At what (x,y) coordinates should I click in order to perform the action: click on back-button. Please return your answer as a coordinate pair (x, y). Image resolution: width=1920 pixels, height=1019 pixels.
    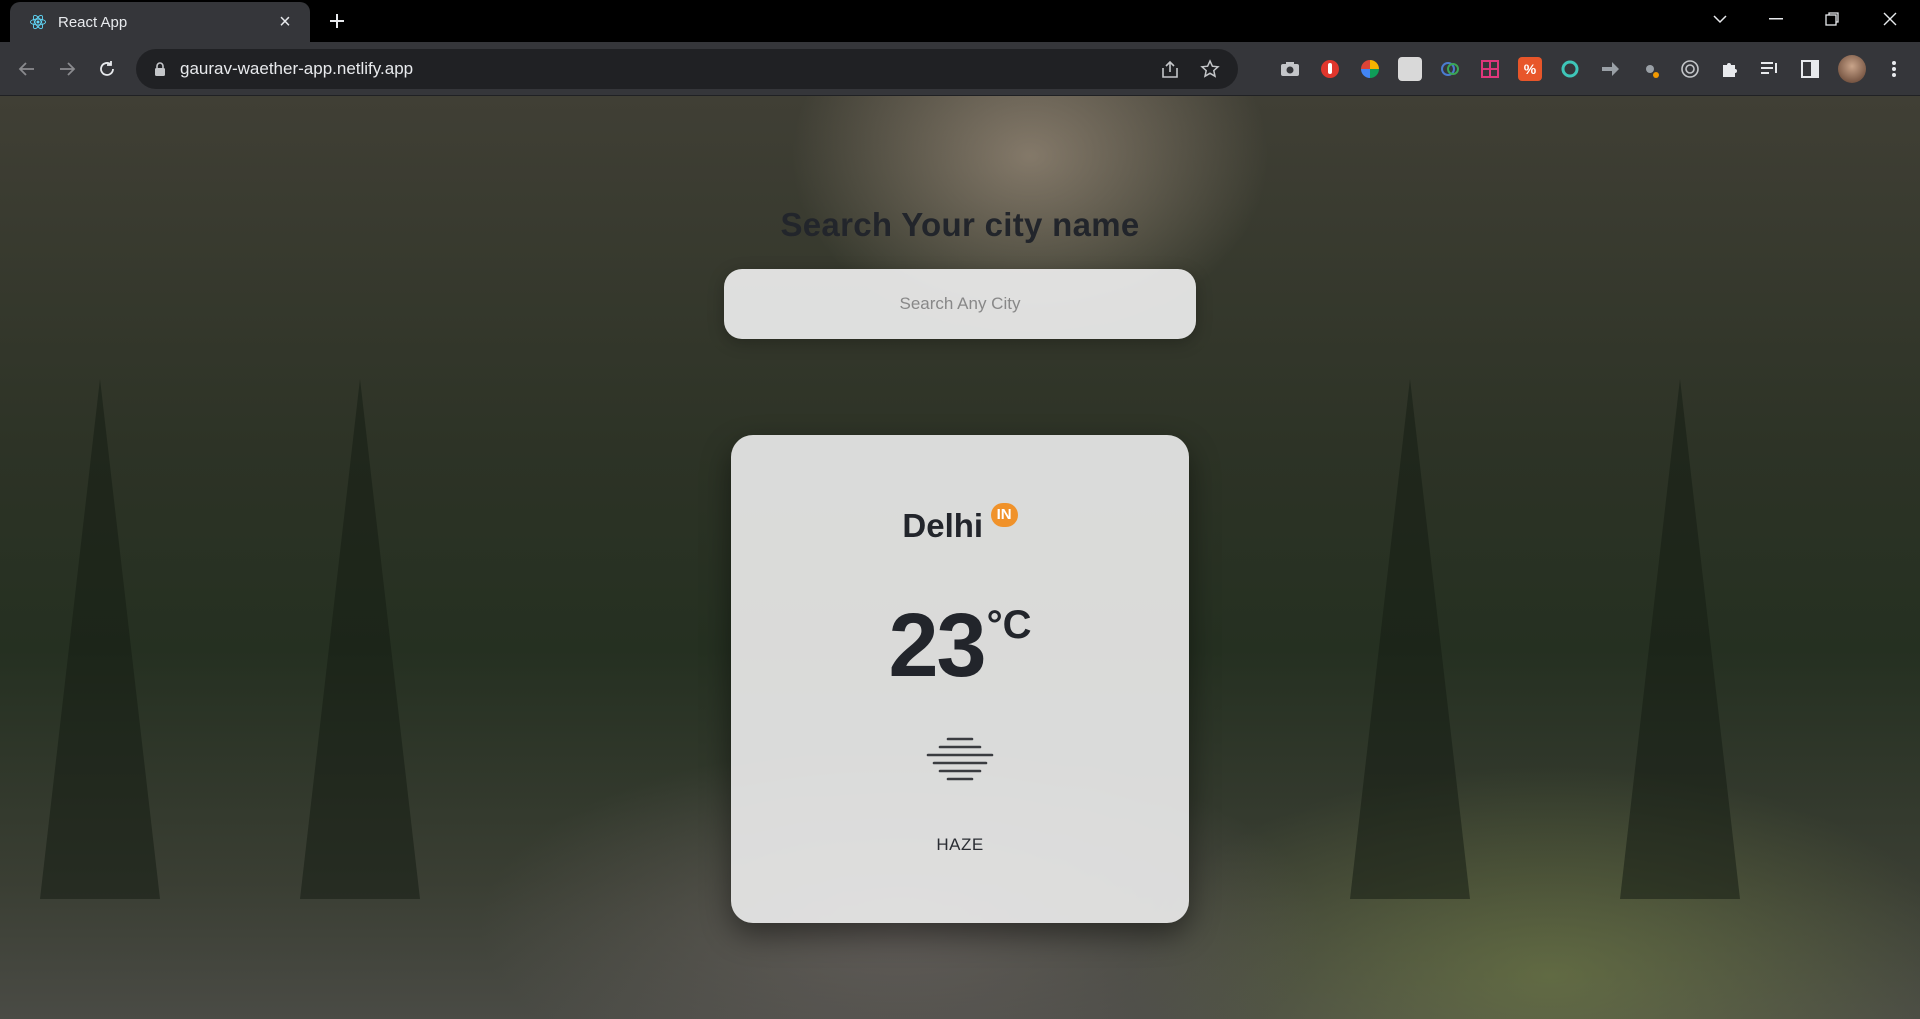
    Looking at the image, I should click on (27, 69).